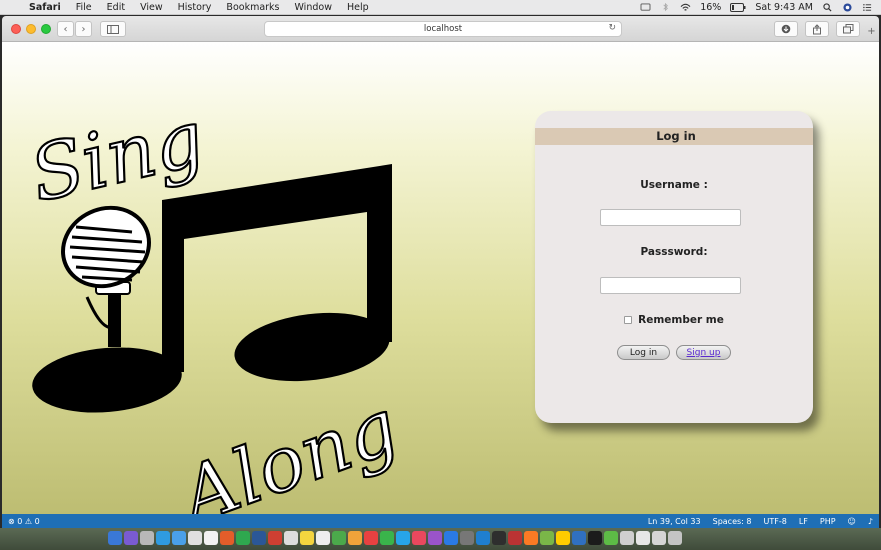  Describe the element at coordinates (643, 538) in the screenshot. I see `documents-folder-icon` at that location.